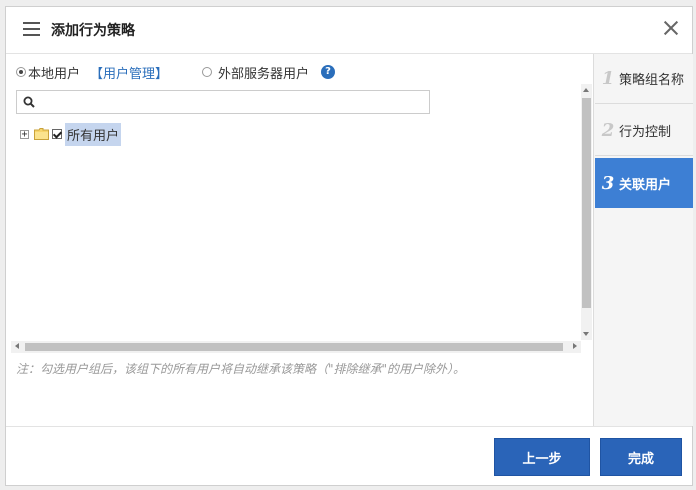 The image size is (696, 490). What do you see at coordinates (643, 240) in the screenshot?
I see `step-panel: 1 策略组名称 2 行为控制 3 关联用户` at bounding box center [643, 240].